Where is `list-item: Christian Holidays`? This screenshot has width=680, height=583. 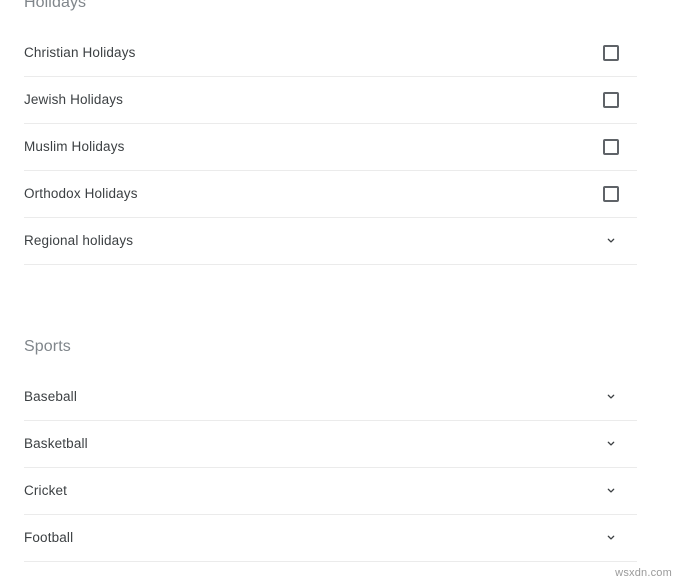 list-item: Christian Holidays is located at coordinates (330, 53).